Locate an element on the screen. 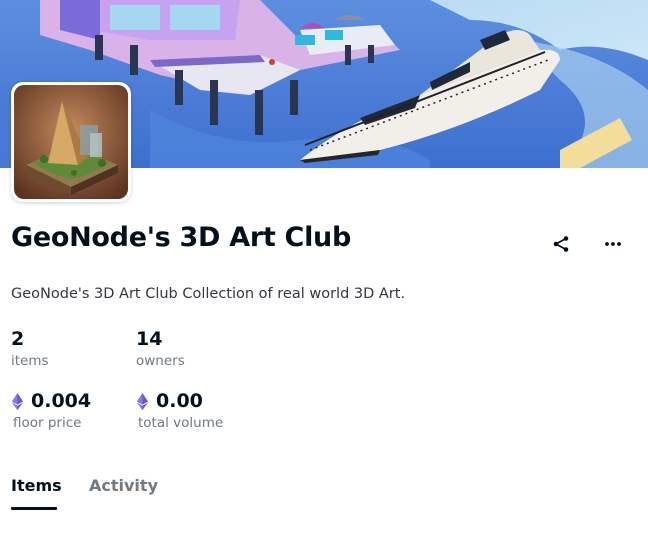  stat-total-volume-label: total volume is located at coordinates (181, 423).